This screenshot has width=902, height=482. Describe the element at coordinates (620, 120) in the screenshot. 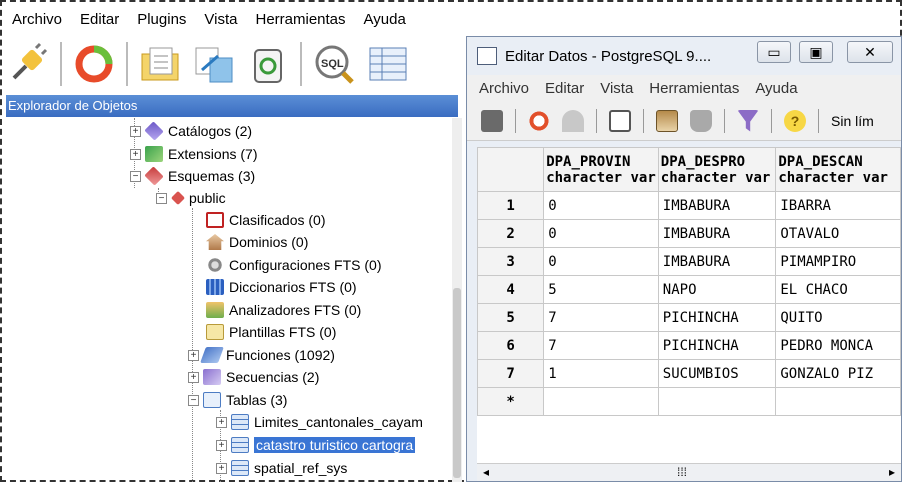

I see `copy-icon` at that location.